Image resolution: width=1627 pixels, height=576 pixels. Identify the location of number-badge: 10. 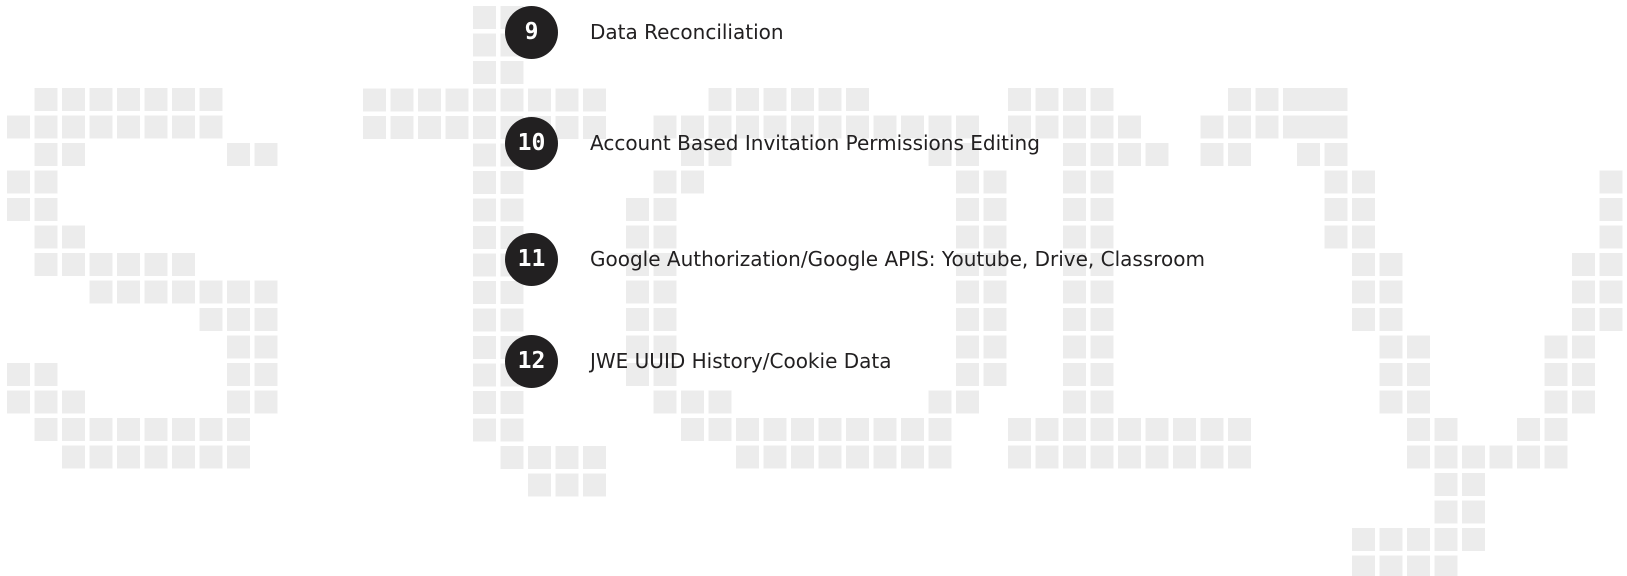
(531, 143).